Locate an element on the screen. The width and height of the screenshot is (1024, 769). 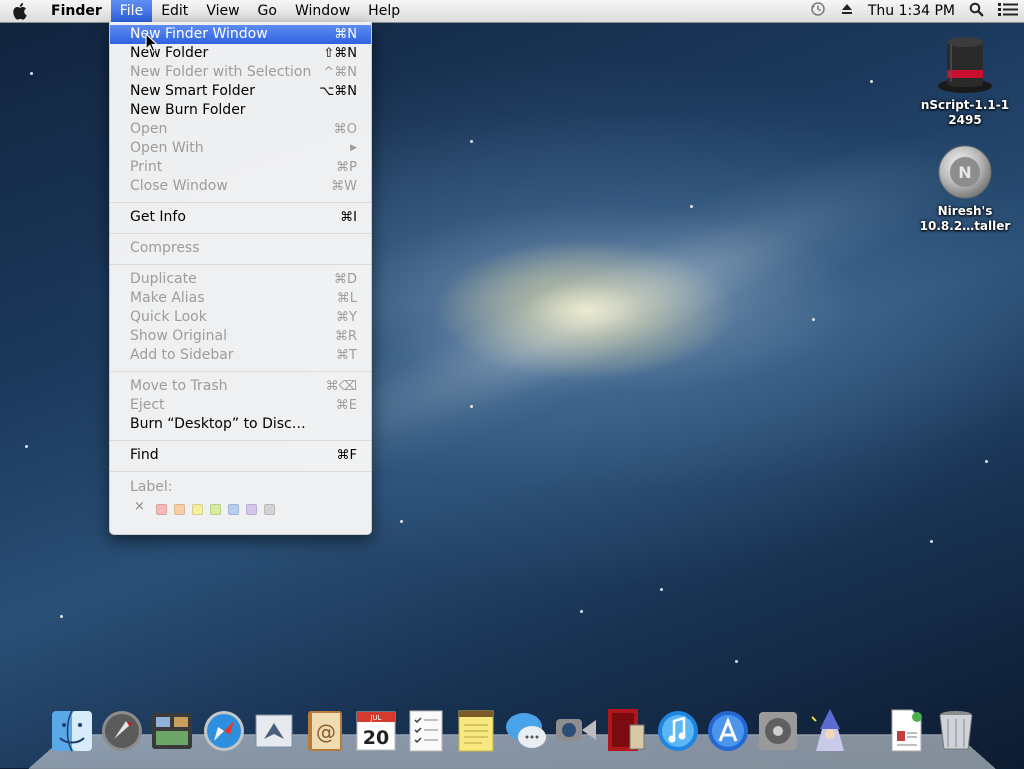
menu-item-label: New Folder with Selection is located at coordinates (221, 72).